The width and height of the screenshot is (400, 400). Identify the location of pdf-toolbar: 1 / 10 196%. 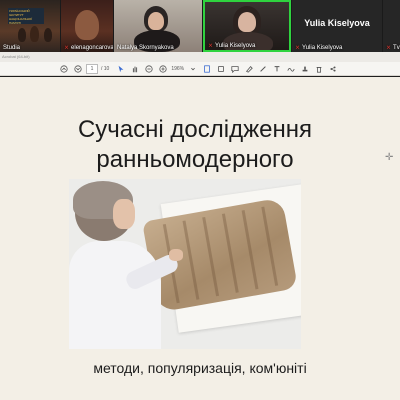
(200, 69).